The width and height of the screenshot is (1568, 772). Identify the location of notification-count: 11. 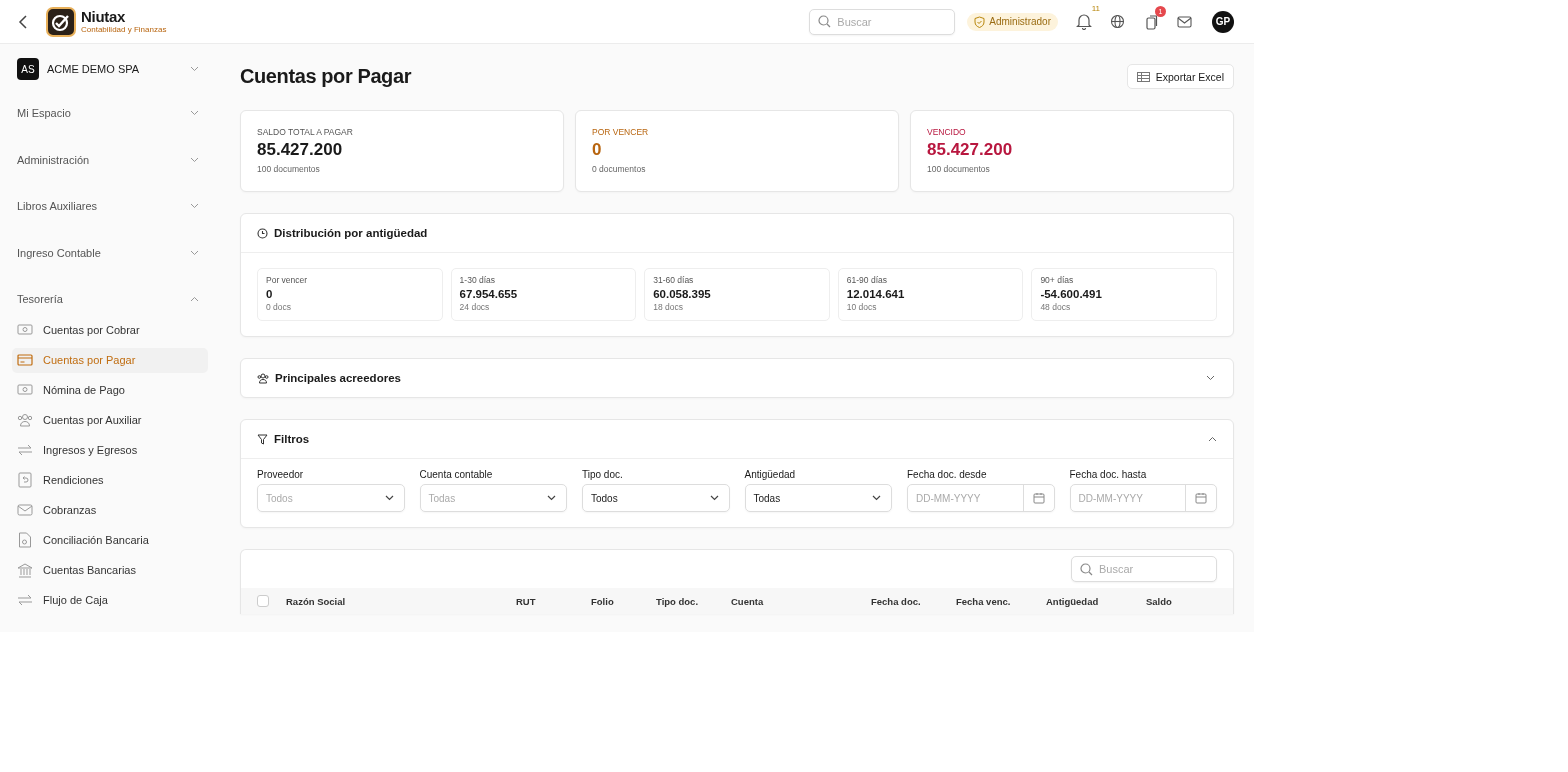
(1095, 8).